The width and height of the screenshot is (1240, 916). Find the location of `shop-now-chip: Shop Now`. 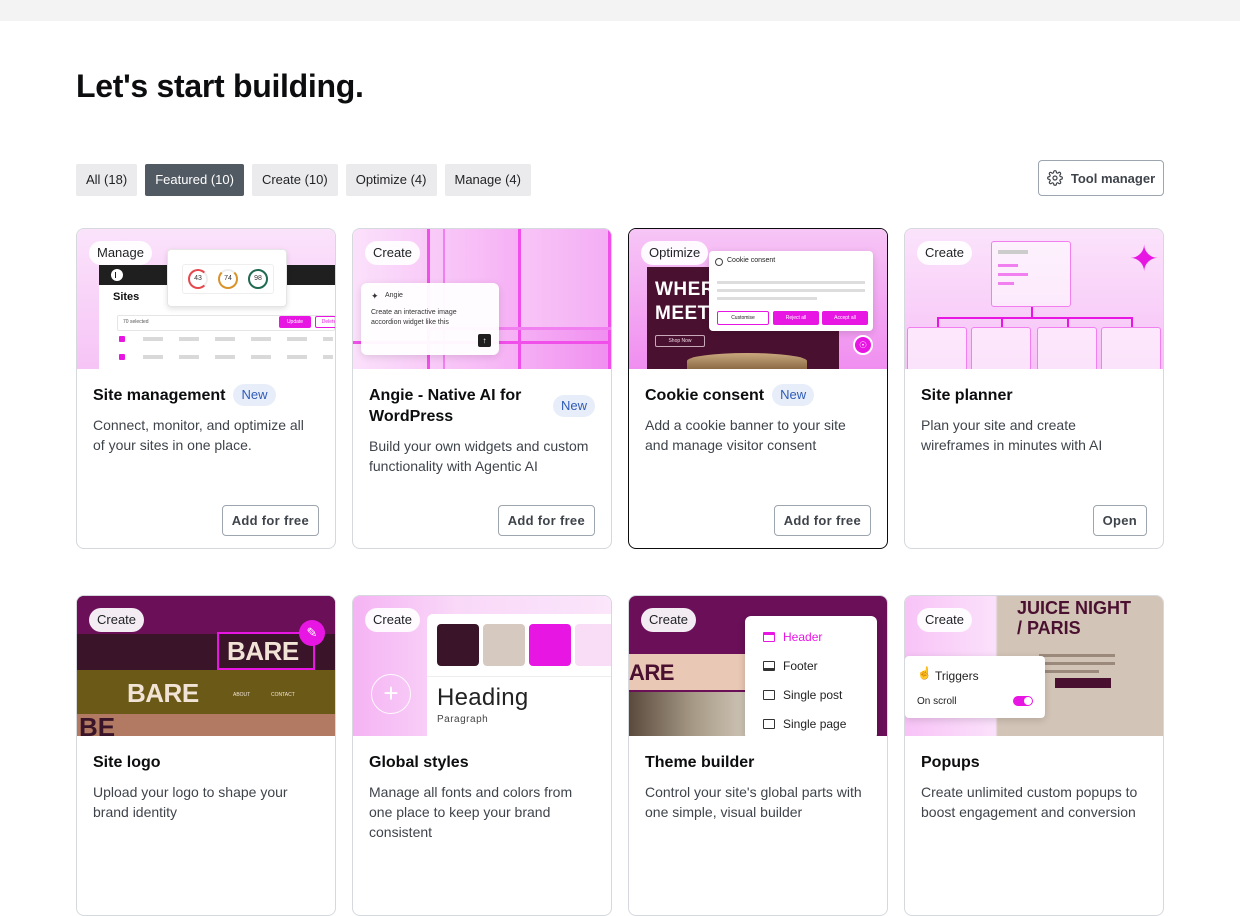

shop-now-chip: Shop Now is located at coordinates (680, 341).